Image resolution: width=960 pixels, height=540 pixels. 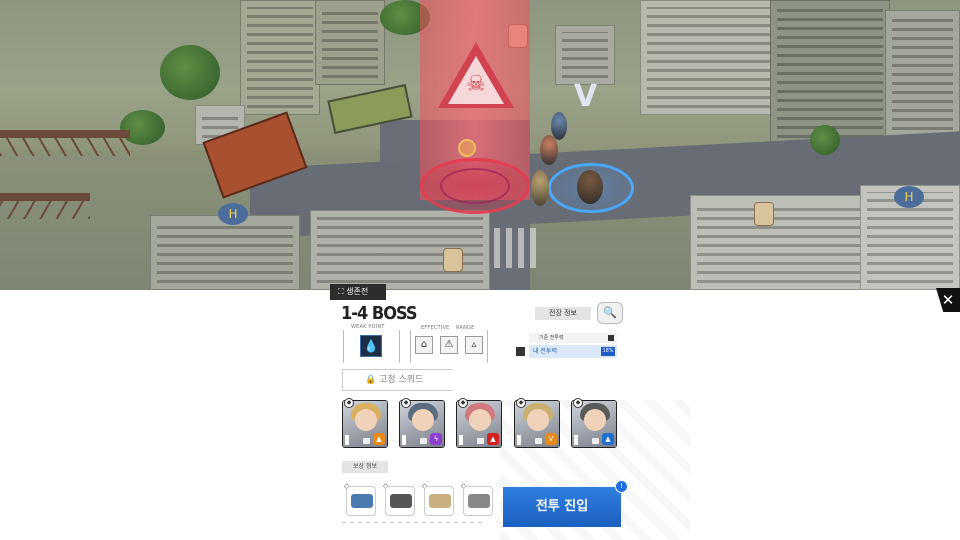 I want to click on fixed-squad-button: 🔒 고정 스쿼드, so click(x=397, y=380).